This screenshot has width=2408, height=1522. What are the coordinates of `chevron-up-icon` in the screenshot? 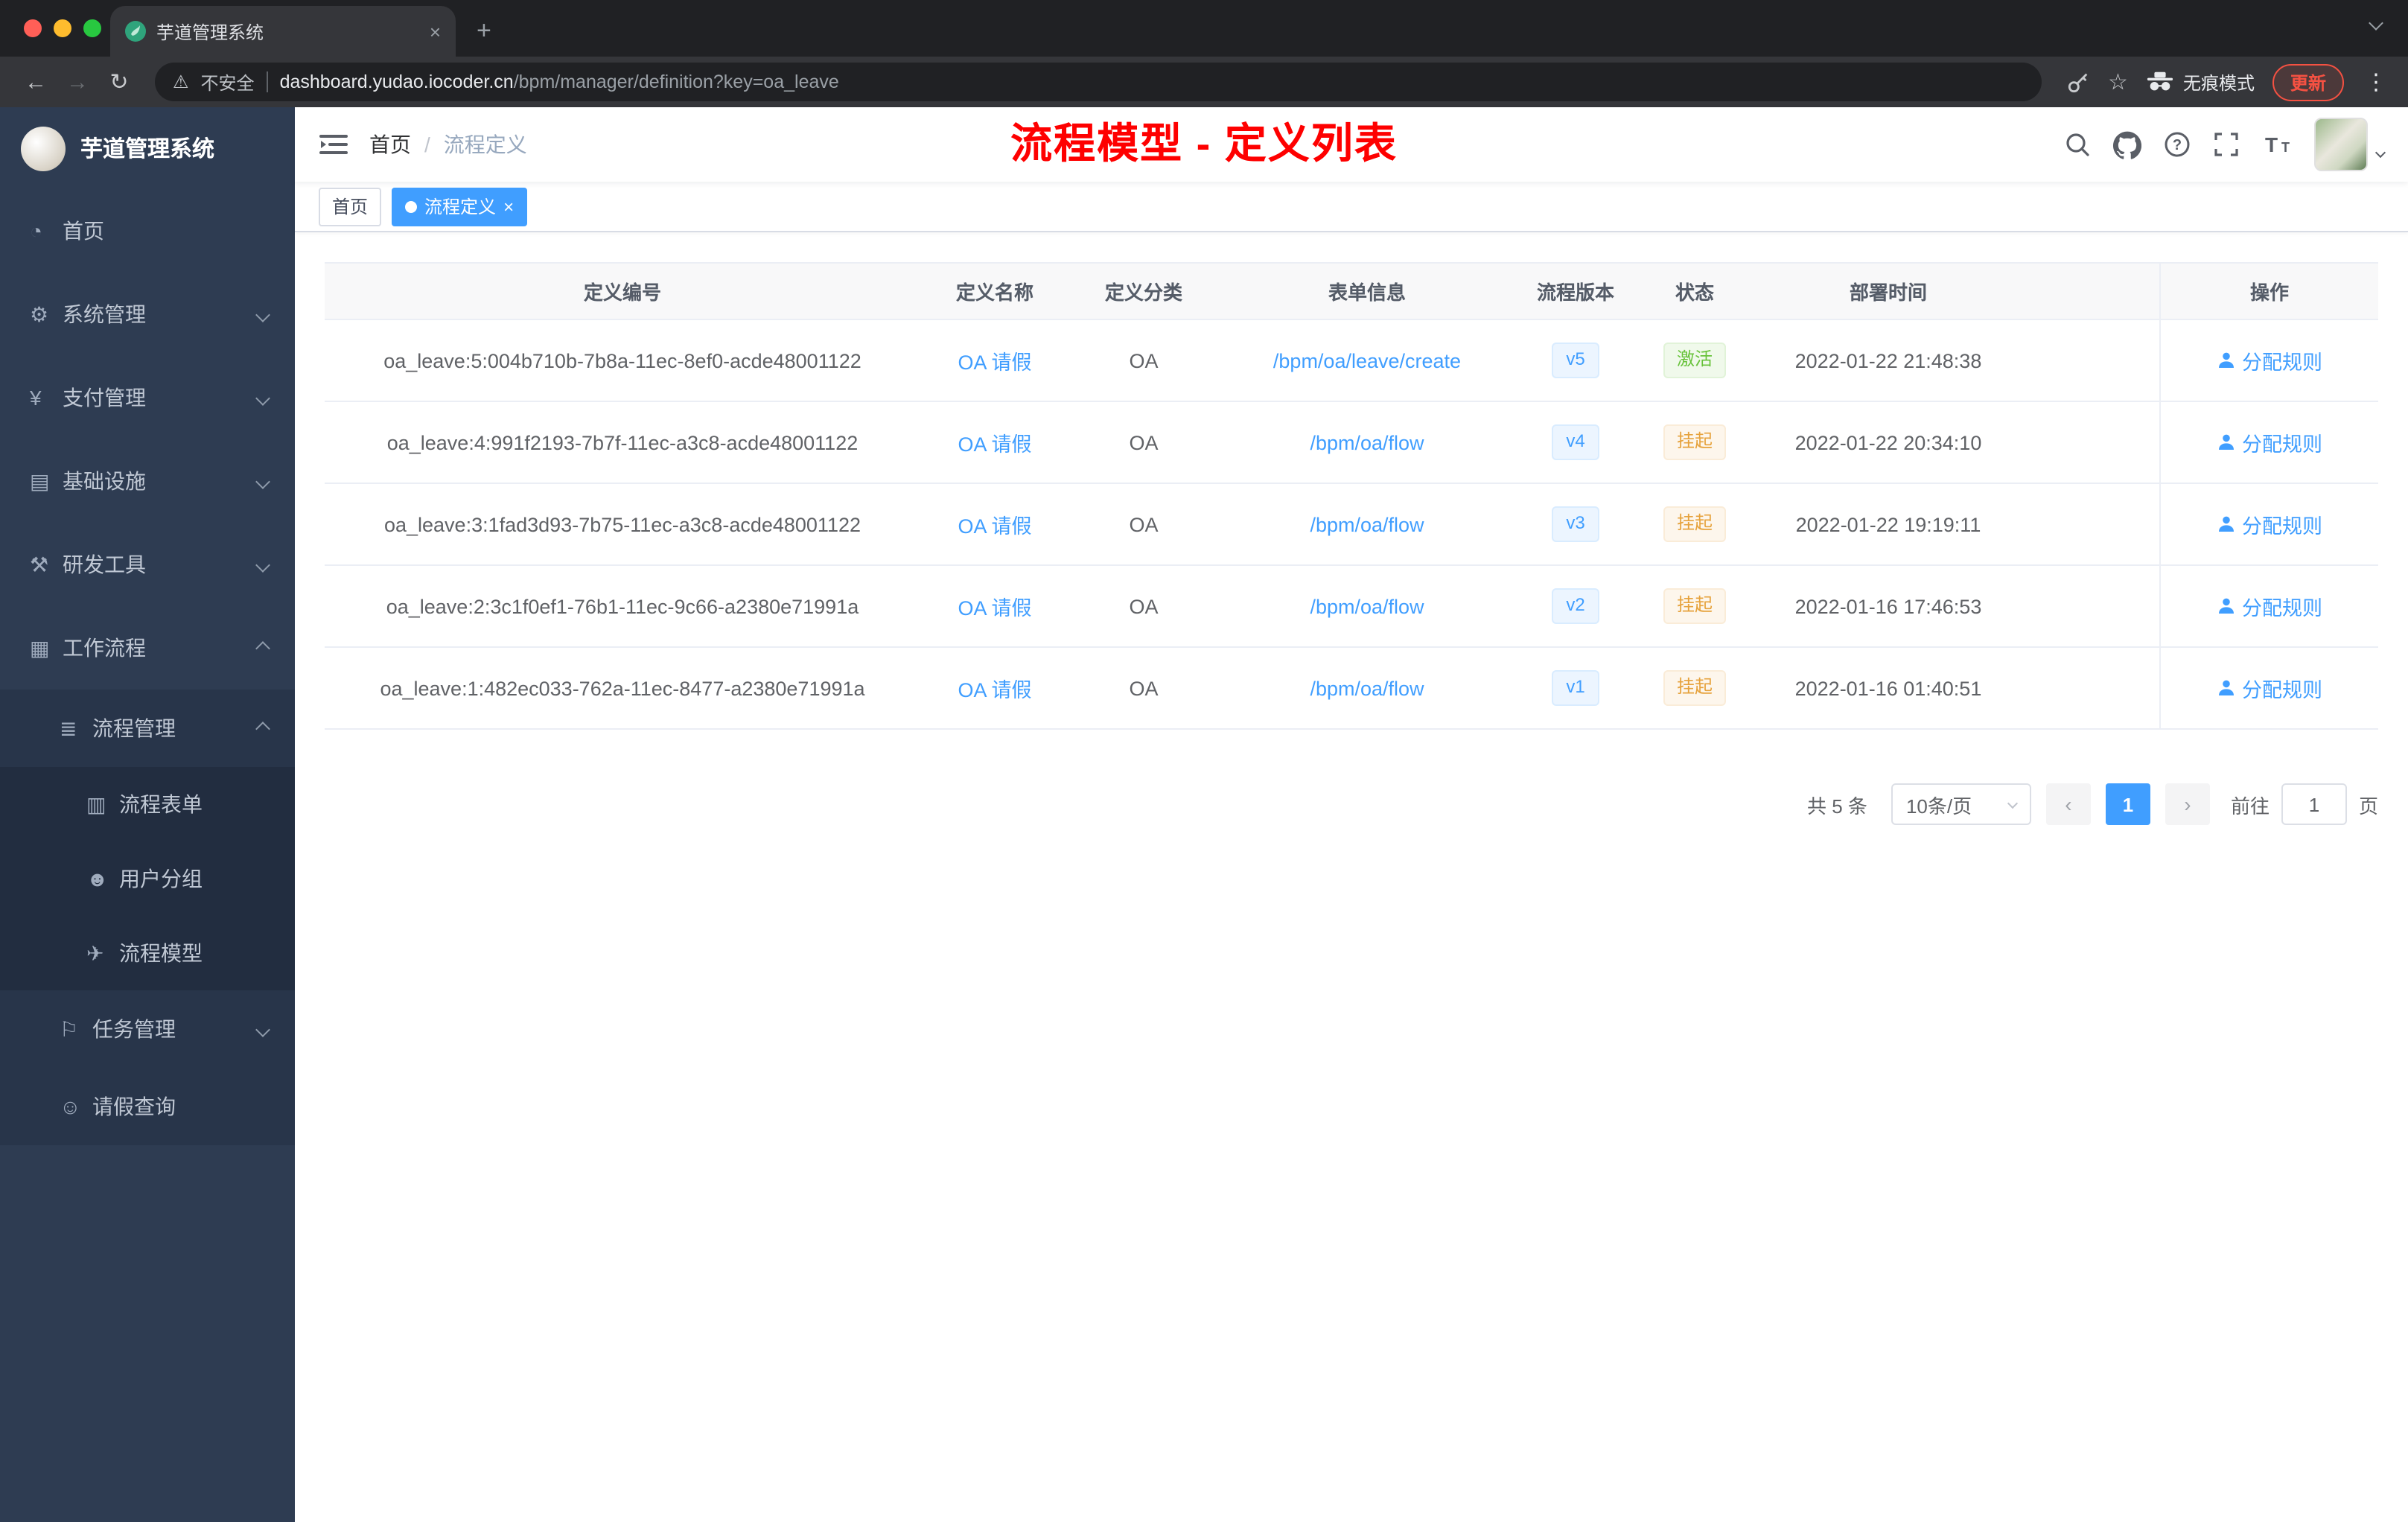 It's located at (262, 647).